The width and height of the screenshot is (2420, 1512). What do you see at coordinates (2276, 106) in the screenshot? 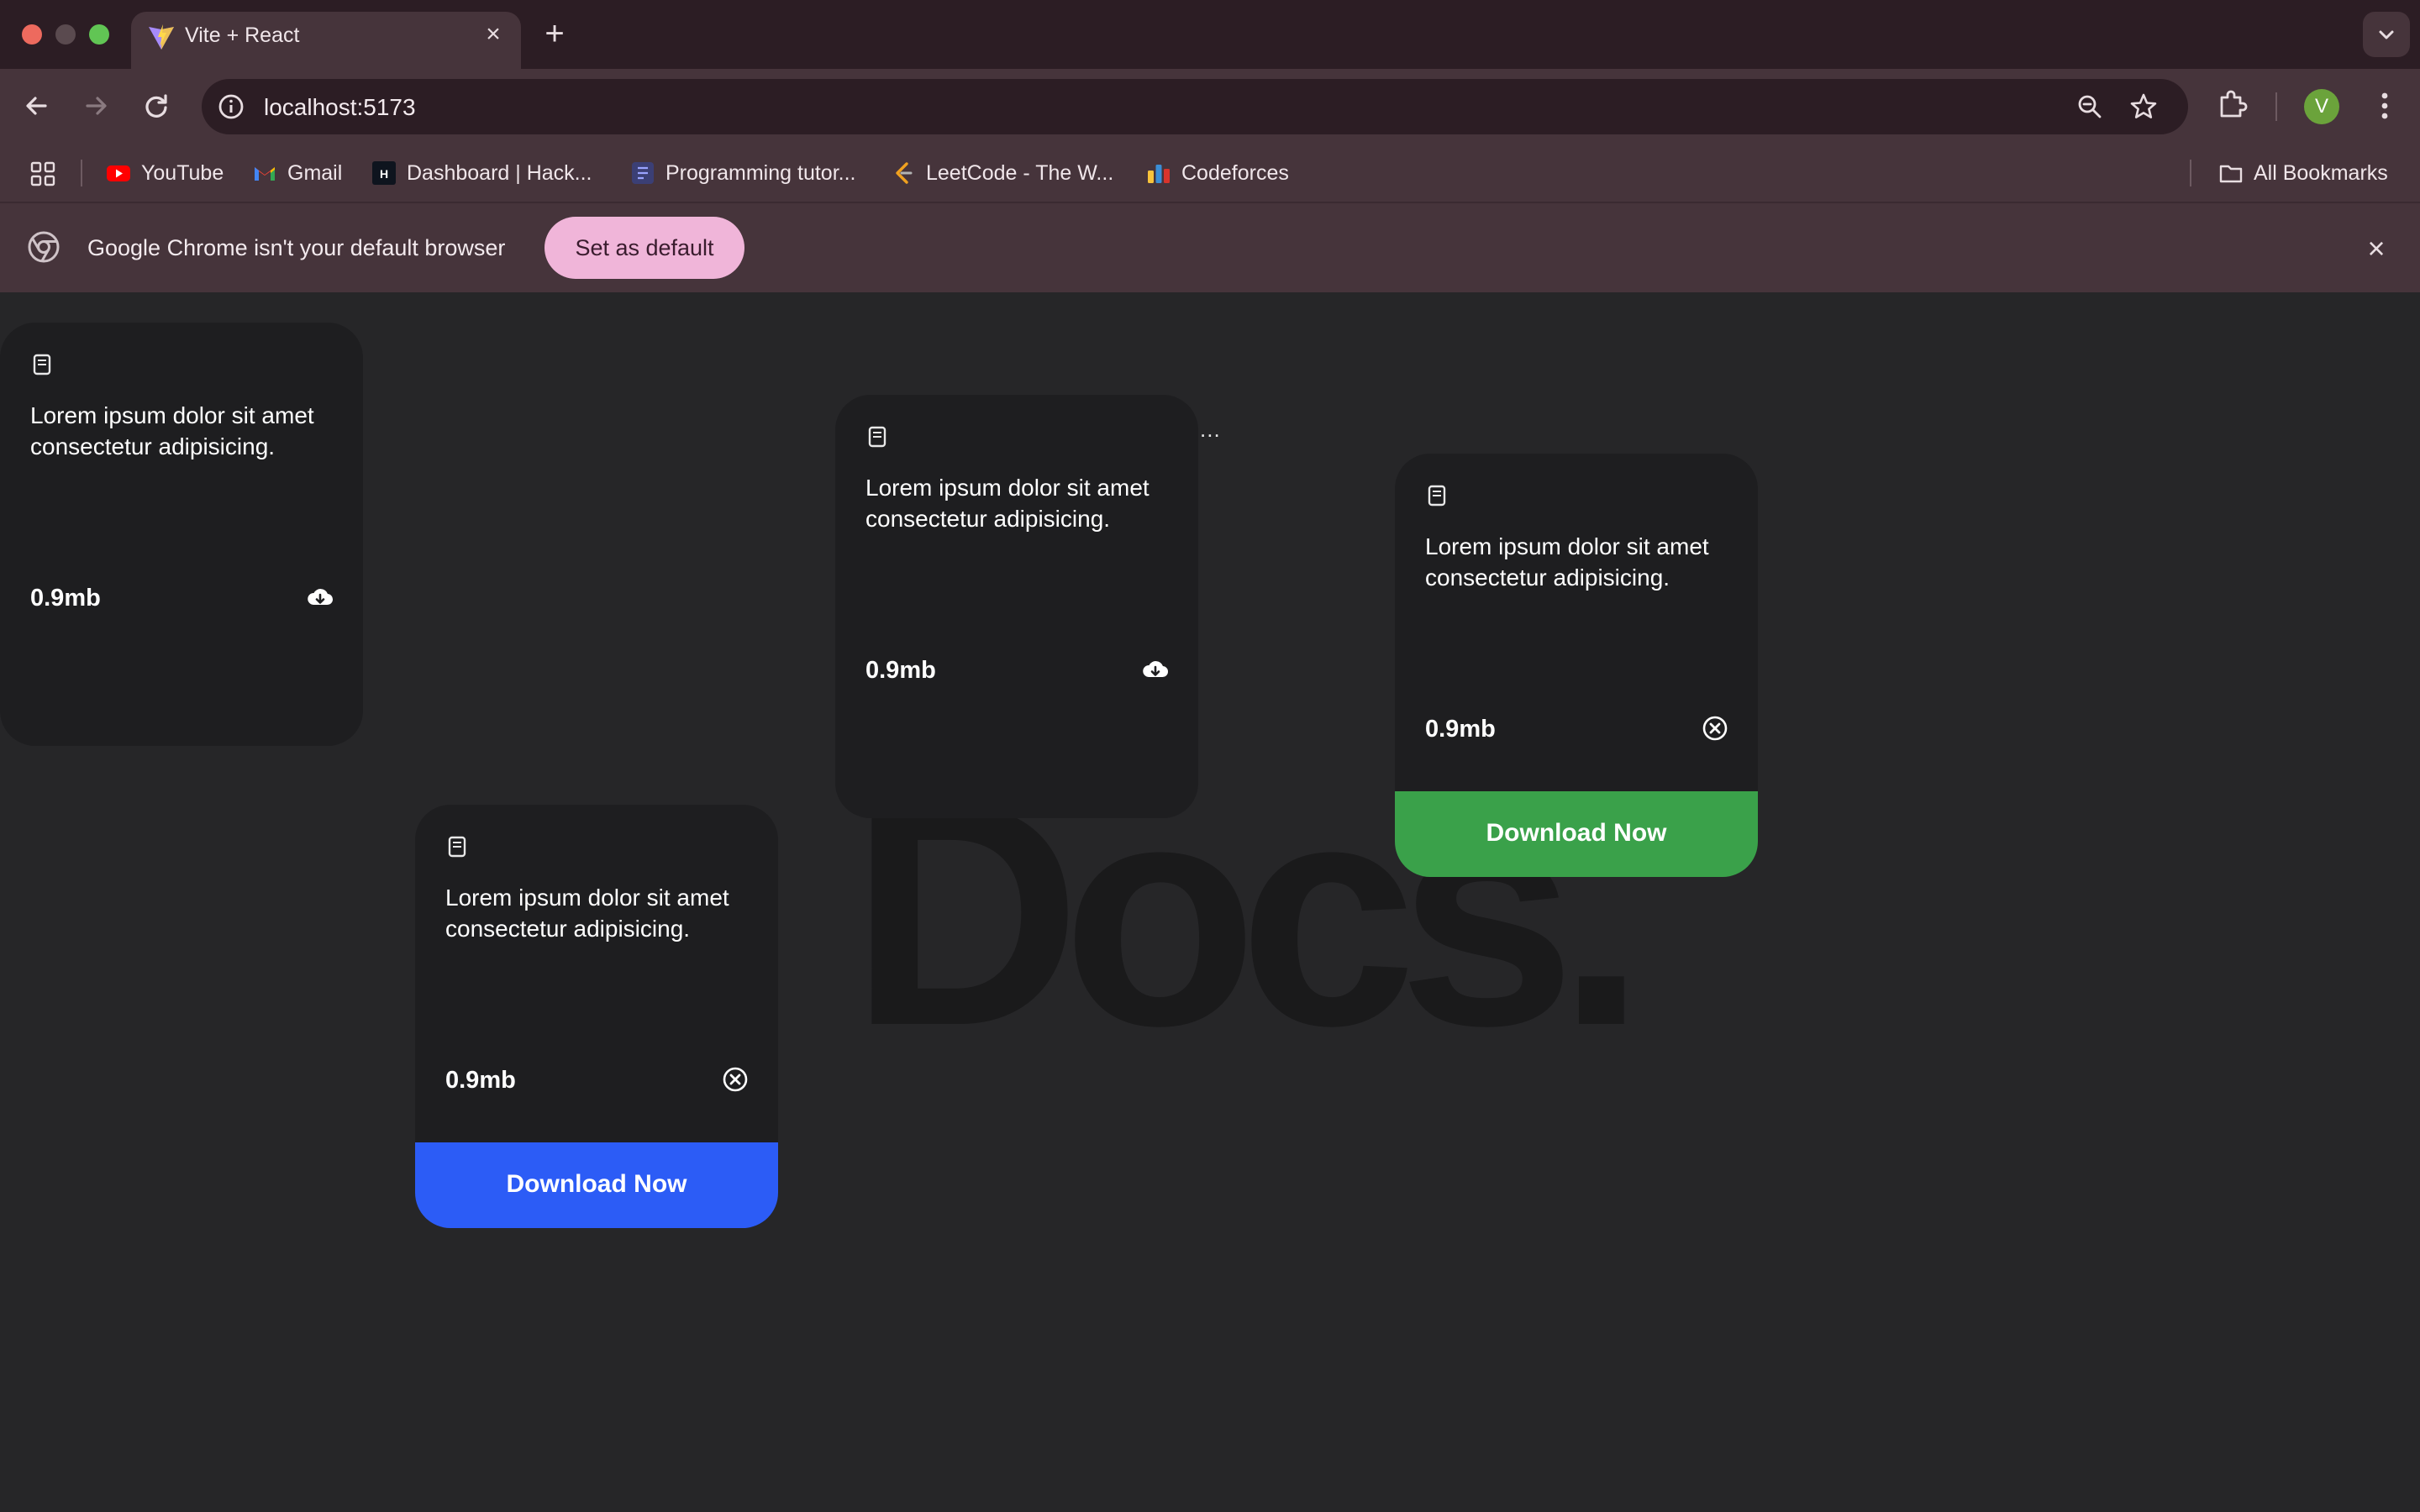
I see `toolbar-divider` at bounding box center [2276, 106].